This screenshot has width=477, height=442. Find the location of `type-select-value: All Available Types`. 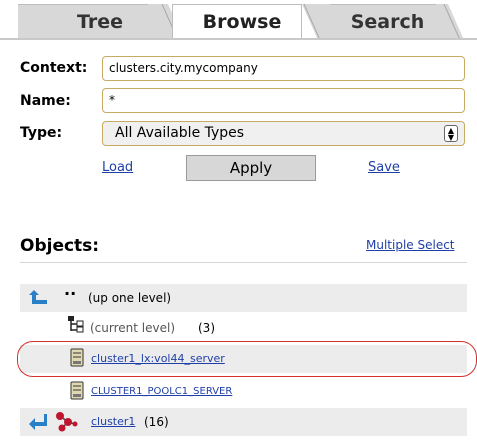

type-select-value: All Available Types is located at coordinates (180, 133).